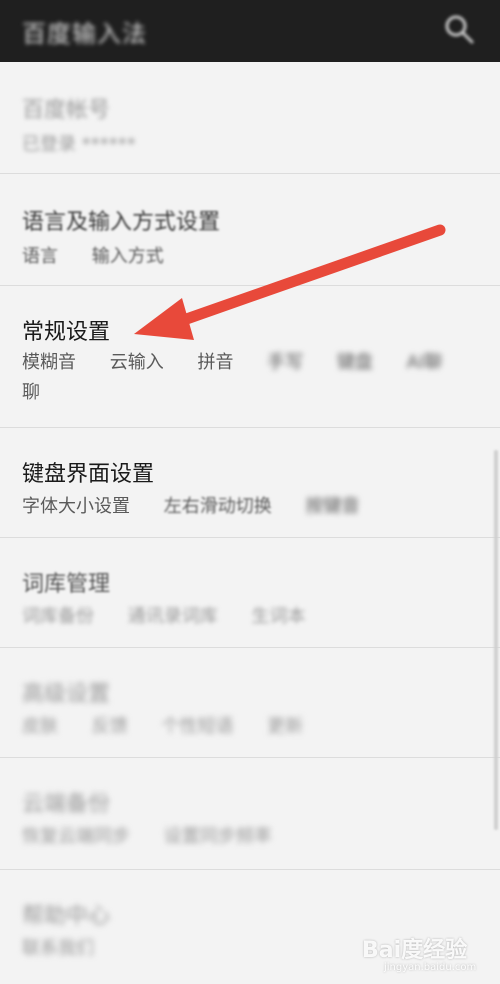  I want to click on settings-item-subtitle: 词库备份 通讯录词库 生词本, so click(256, 615).